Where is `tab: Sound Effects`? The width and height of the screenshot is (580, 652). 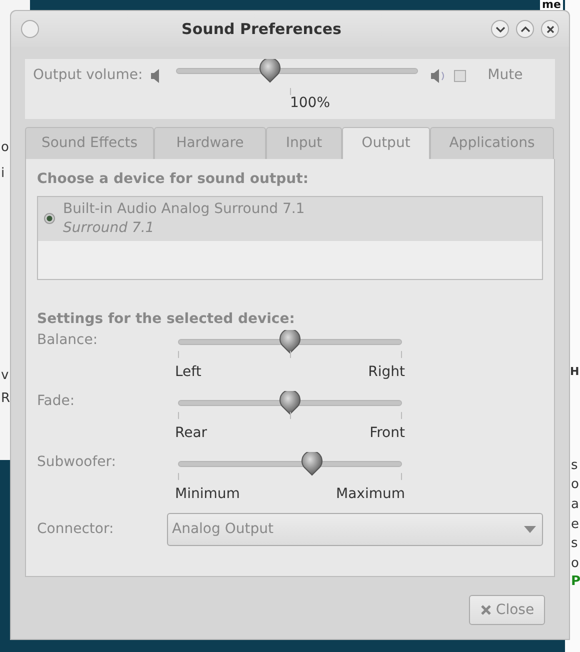
tab: Sound Effects is located at coordinates (89, 143).